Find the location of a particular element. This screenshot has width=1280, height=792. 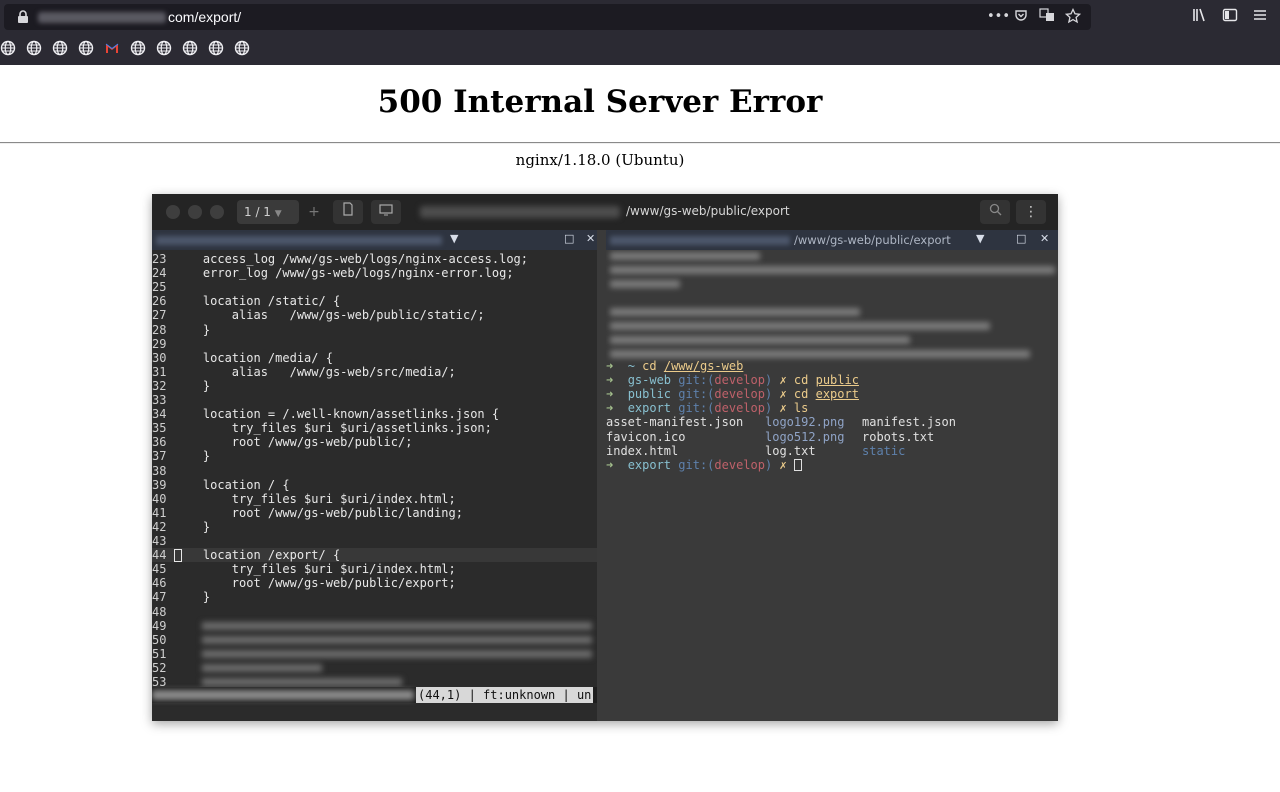

url-redacted is located at coordinates (102, 17).